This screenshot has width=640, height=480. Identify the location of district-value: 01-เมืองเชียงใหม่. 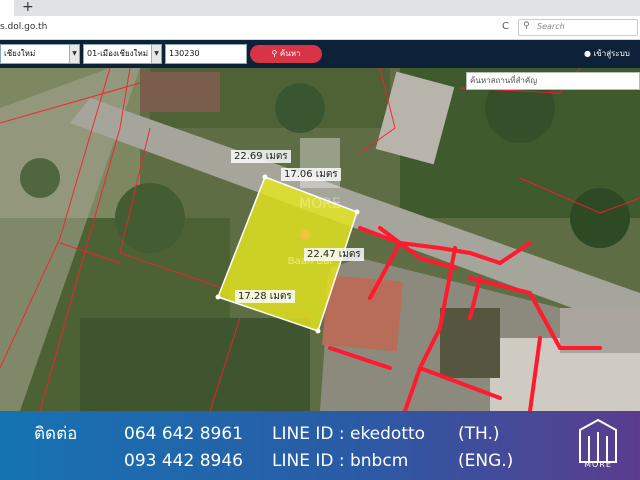
(117, 53).